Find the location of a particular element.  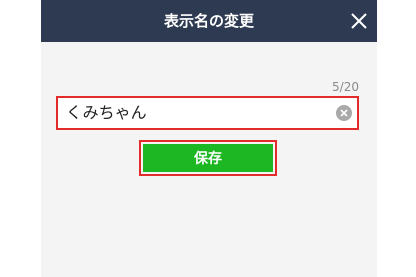

close-icon is located at coordinates (359, 21).